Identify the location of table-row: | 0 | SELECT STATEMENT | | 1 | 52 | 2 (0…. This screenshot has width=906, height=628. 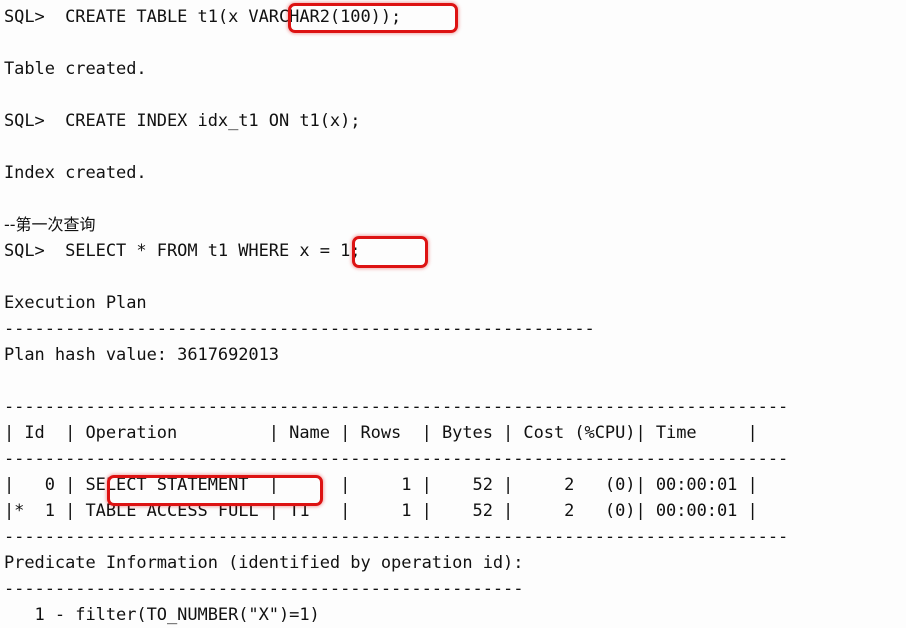
(381, 485).